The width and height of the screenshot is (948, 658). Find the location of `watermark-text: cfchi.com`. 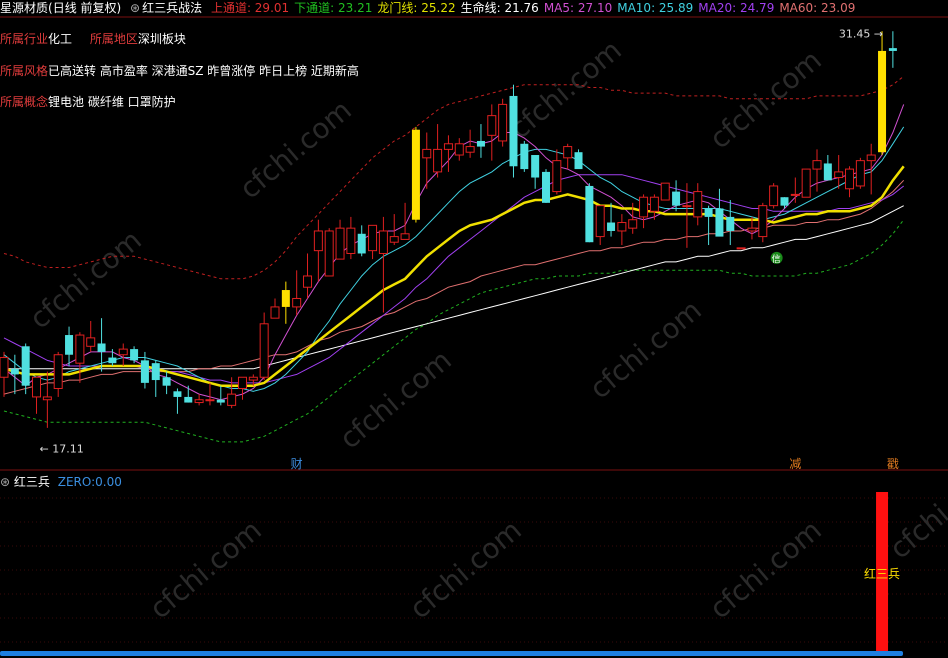

watermark-text: cfchi.com is located at coordinates (765, 569).